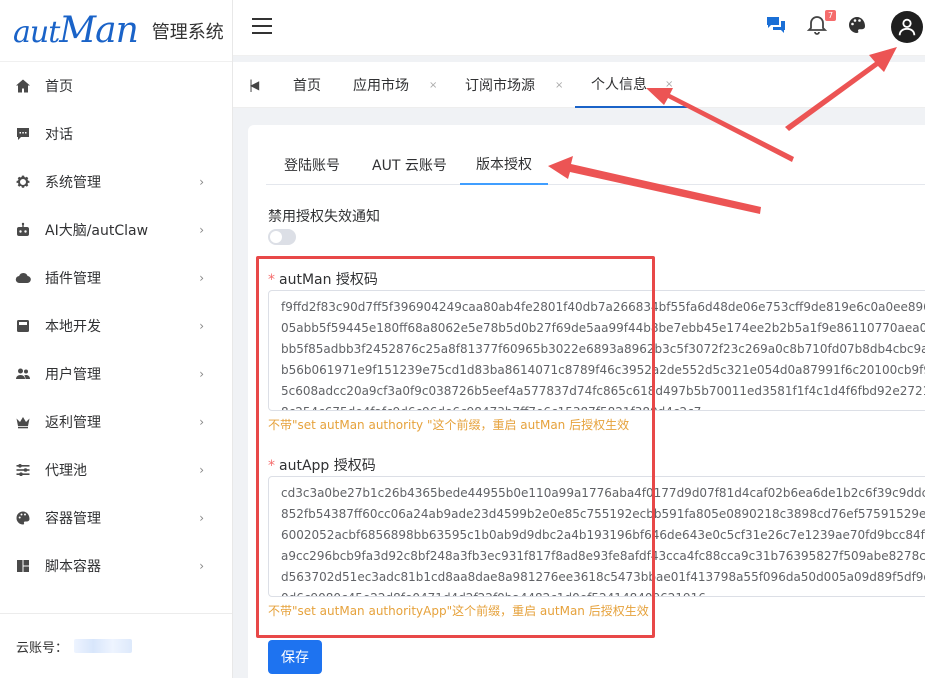  Describe the element at coordinates (23, 374) in the screenshot. I see `users-icon` at that location.